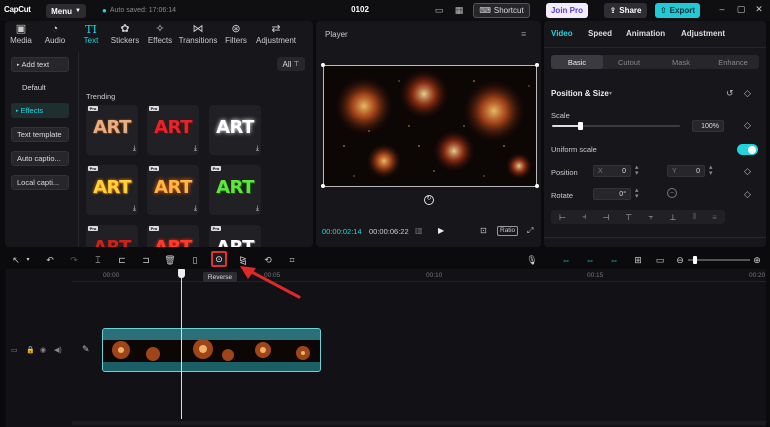  Describe the element at coordinates (628, 217) in the screenshot. I see `align-top-icon: ⊤` at that location.